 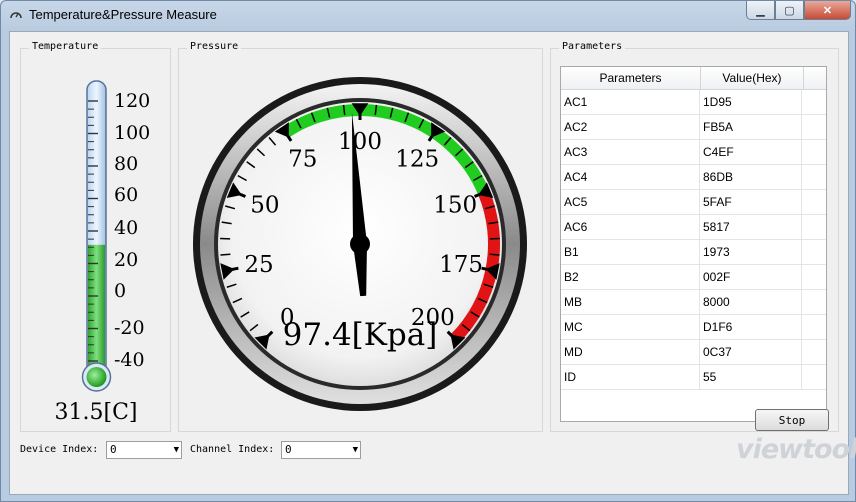 I want to click on param-value-cell: 5FAF, so click(x=751, y=202).